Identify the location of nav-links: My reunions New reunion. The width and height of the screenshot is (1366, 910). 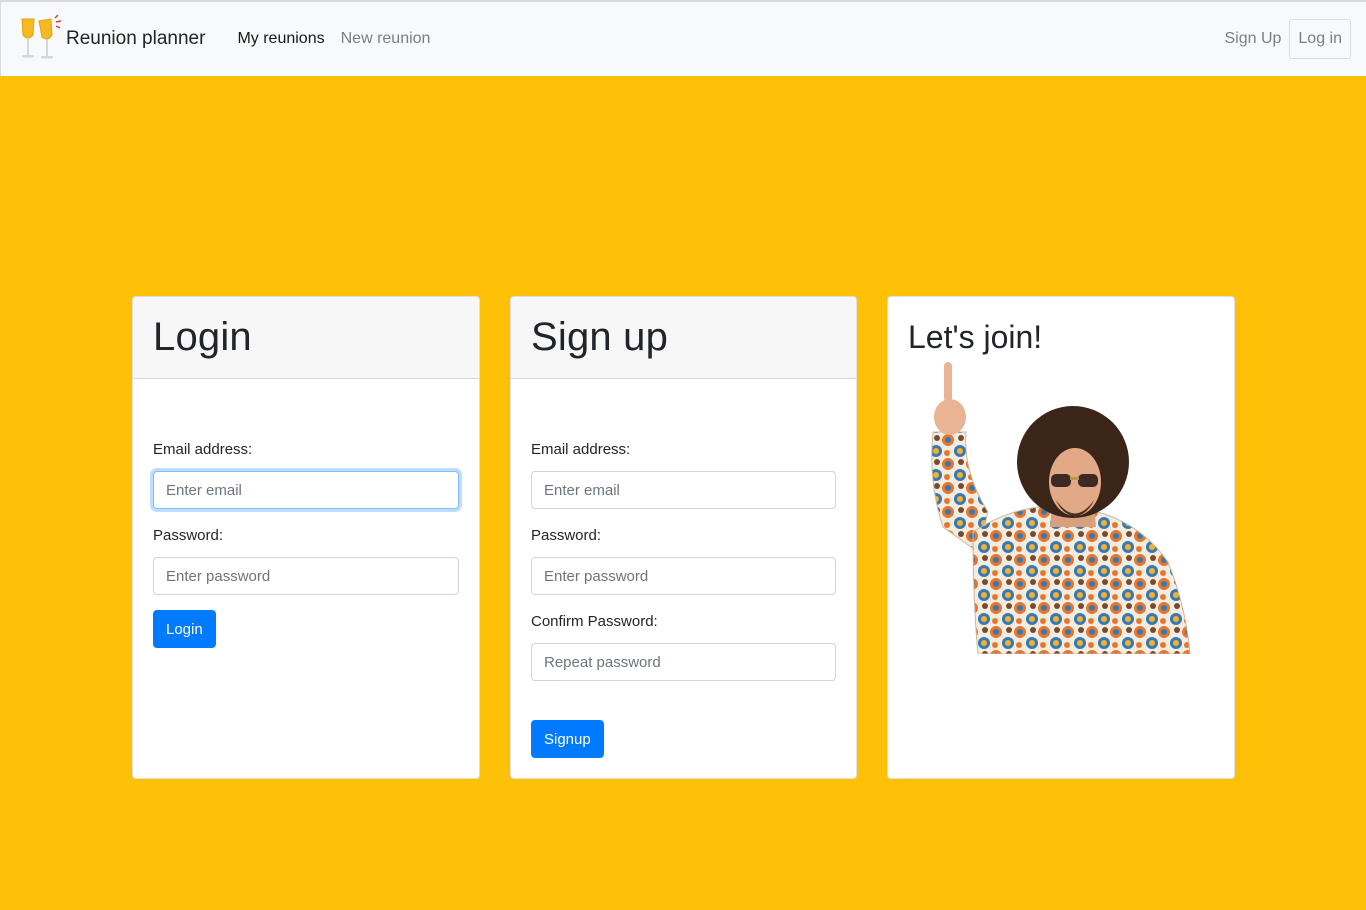
(333, 39).